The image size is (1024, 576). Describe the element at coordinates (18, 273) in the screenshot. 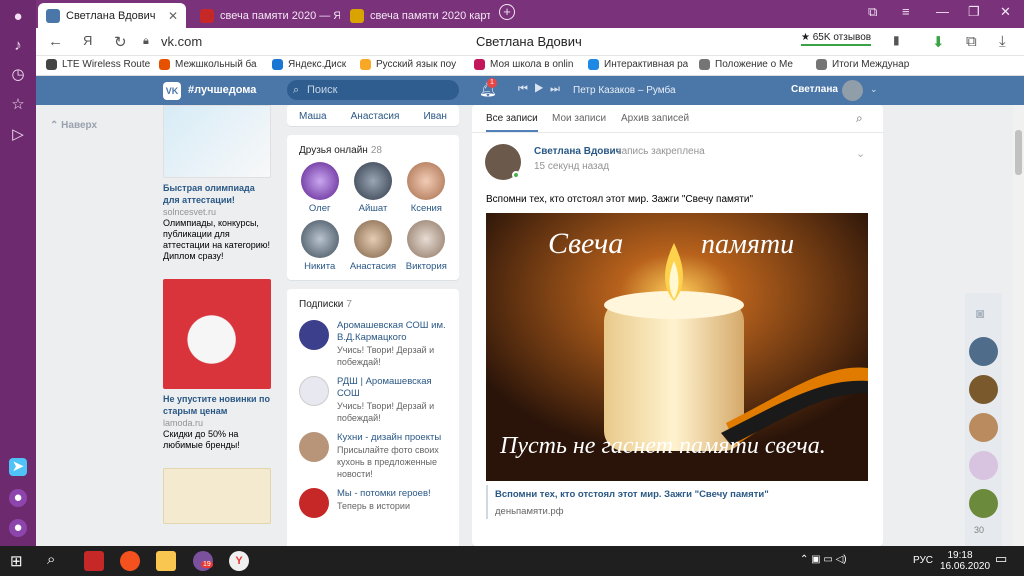

I see `browser-sidebar: ● ♪ ◷ ☆ ▷ ➤ ● ●` at that location.